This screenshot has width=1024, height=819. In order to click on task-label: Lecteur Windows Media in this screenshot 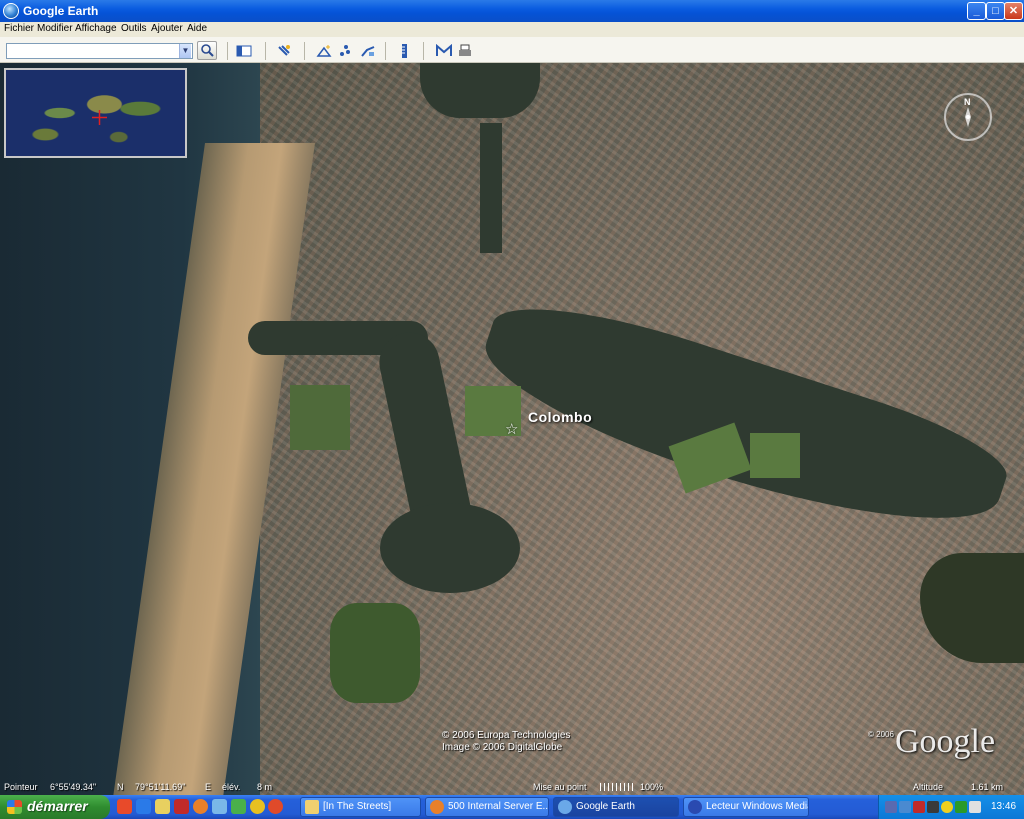, I will do `click(757, 806)`.